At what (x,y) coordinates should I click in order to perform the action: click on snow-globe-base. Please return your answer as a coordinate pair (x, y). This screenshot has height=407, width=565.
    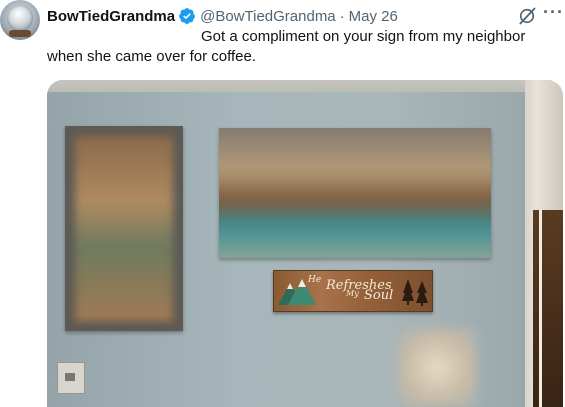
    Looking at the image, I should click on (20, 33).